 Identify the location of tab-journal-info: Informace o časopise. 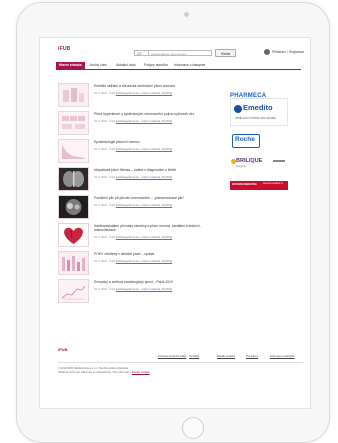
(189, 65).